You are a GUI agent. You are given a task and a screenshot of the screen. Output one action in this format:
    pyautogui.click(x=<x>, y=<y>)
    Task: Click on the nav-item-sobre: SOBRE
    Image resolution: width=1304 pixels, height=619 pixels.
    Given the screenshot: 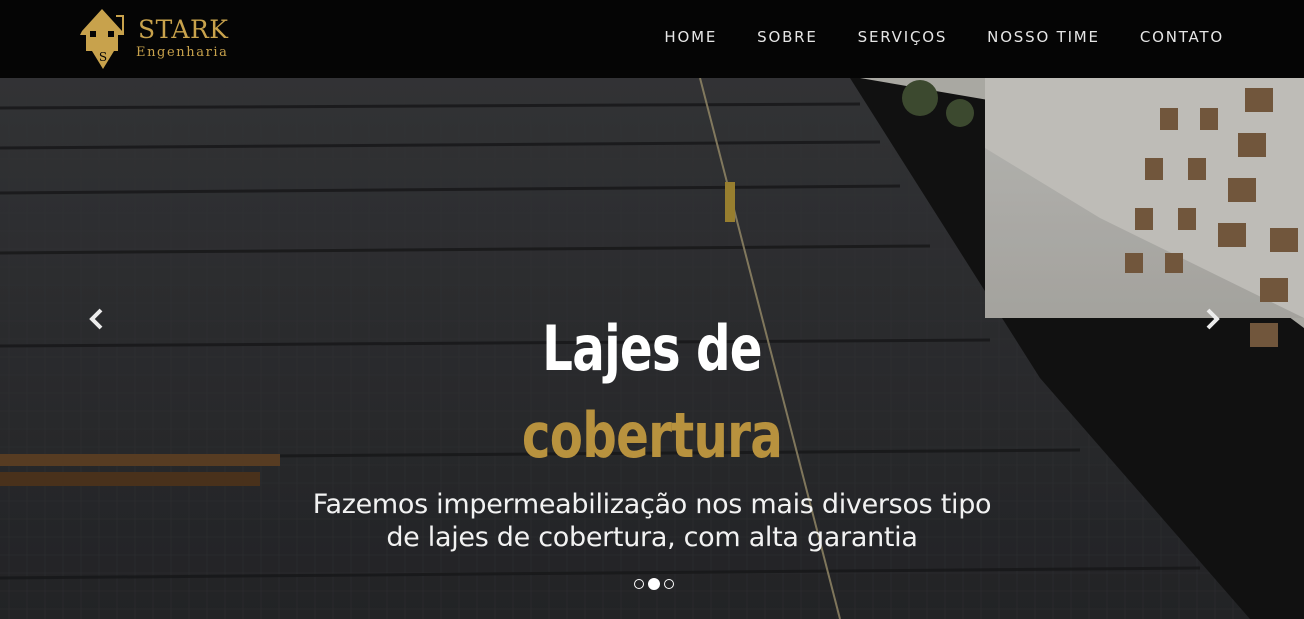 What is the action you would take?
    pyautogui.click(x=787, y=37)
    